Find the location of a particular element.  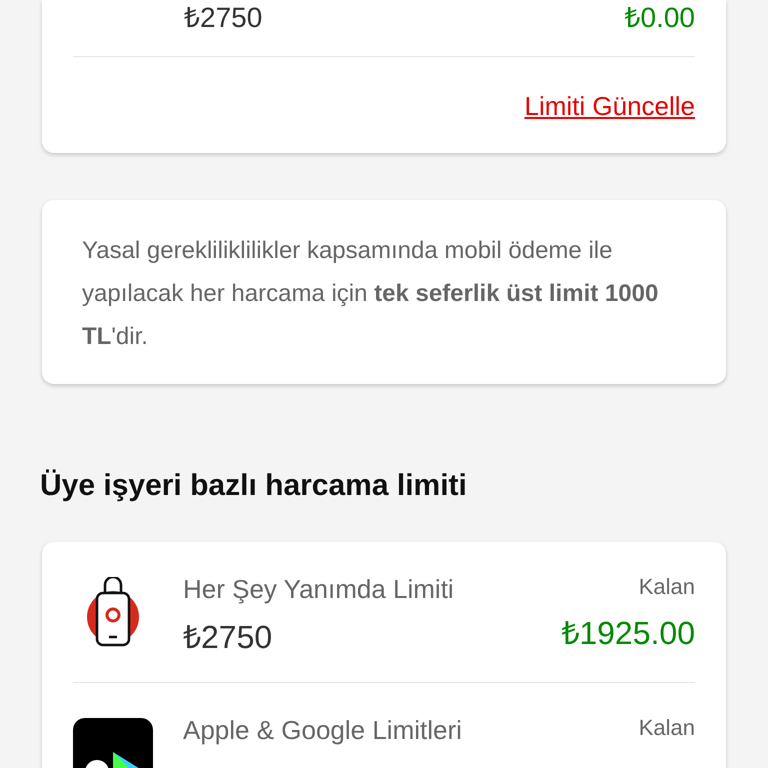

limit-title: Apple & Google Limitleri is located at coordinates (322, 730).